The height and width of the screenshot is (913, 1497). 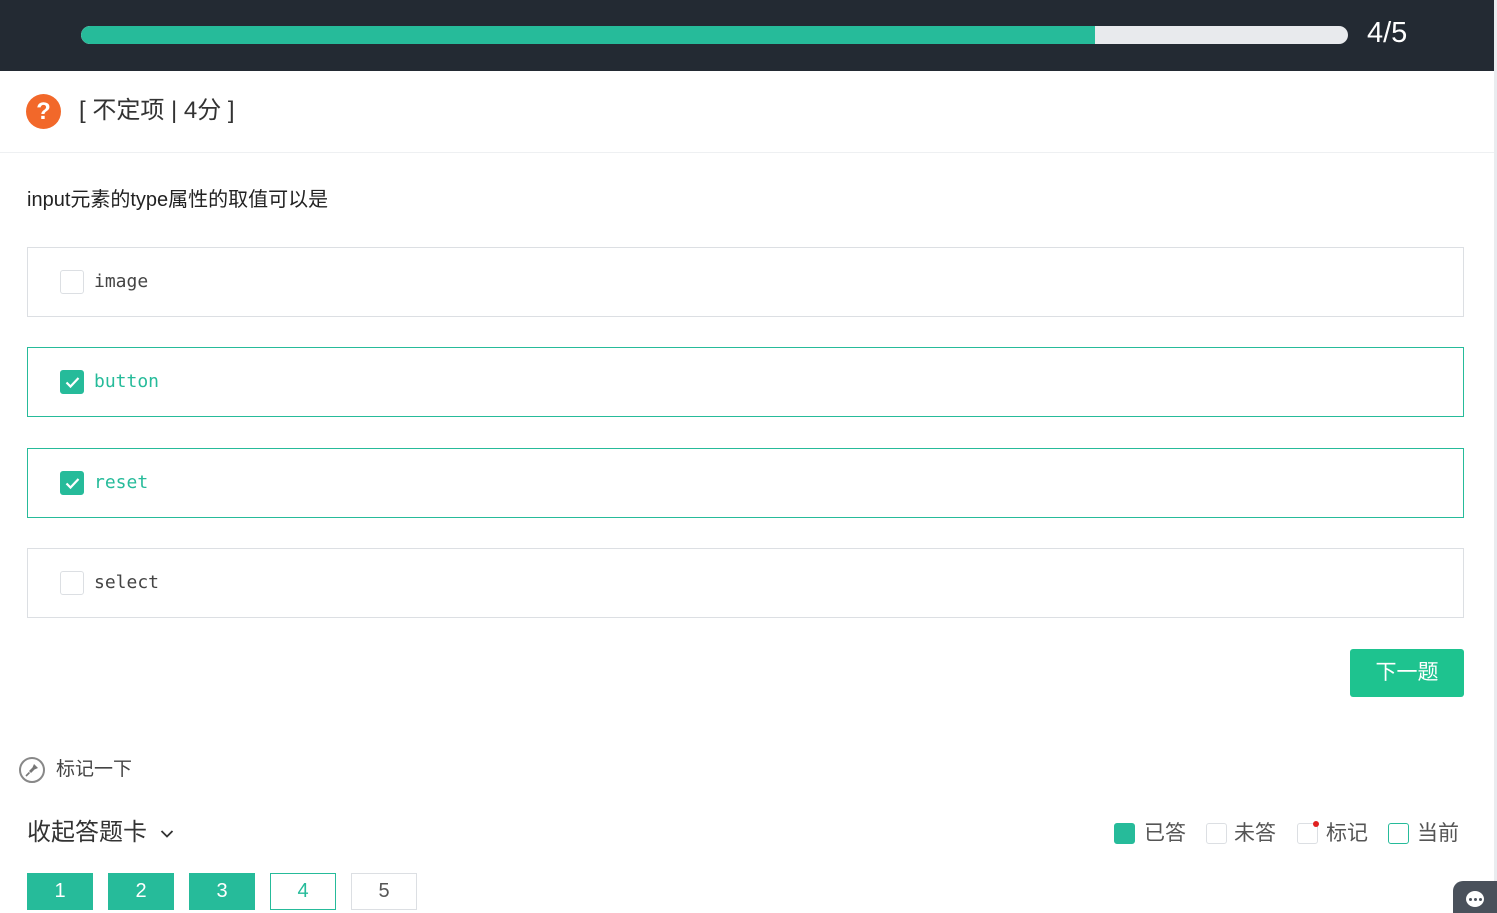 I want to click on legend-label: 当前, so click(x=1438, y=833).